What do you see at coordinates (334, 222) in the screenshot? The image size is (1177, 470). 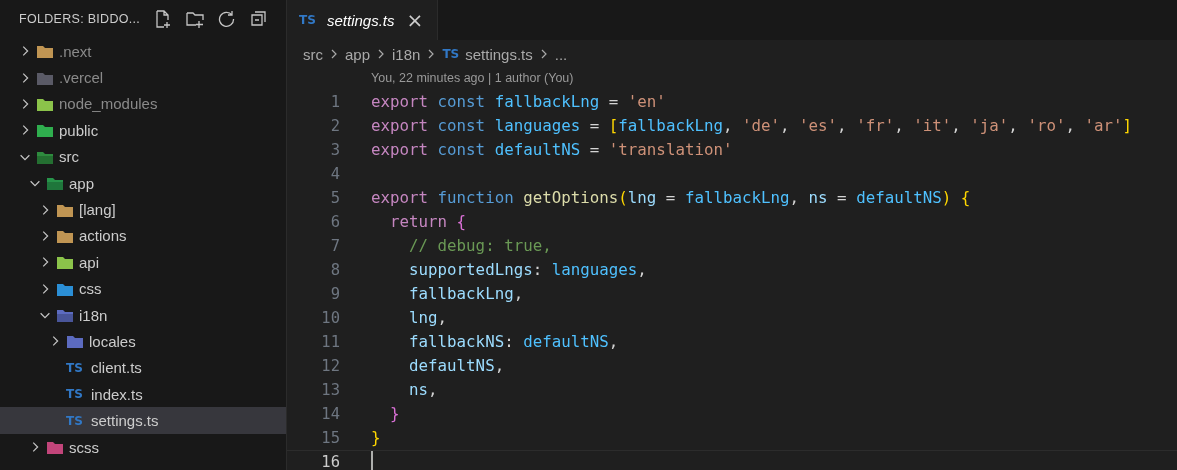 I see `line-number: 6` at bounding box center [334, 222].